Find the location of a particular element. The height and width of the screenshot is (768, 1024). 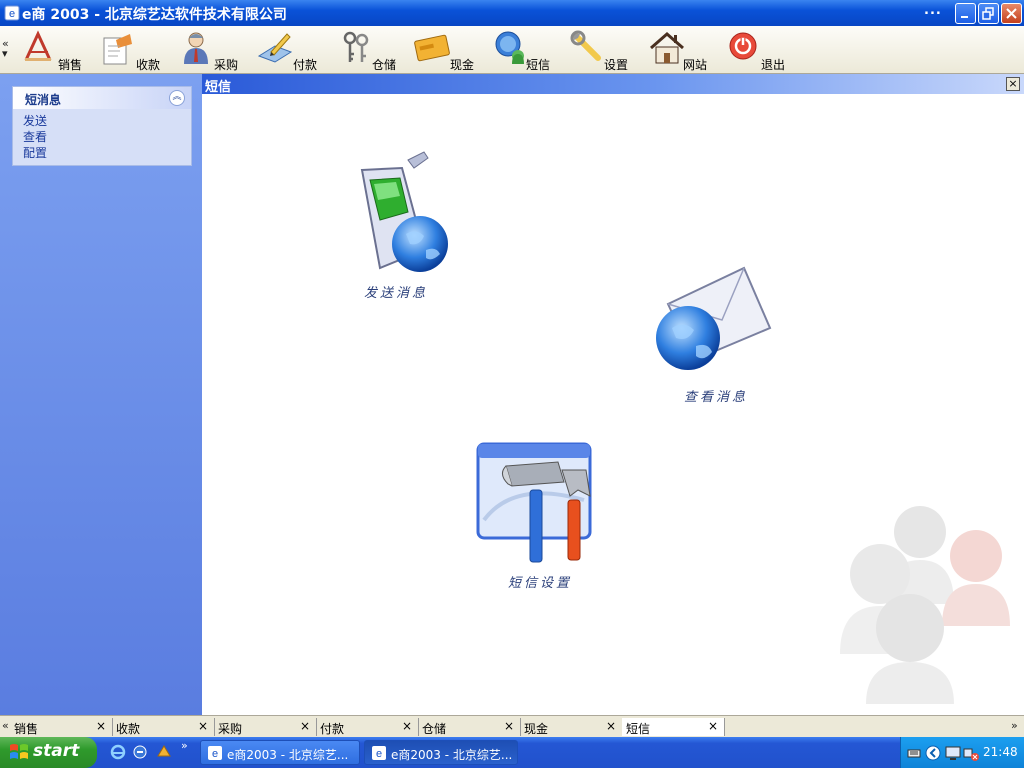

doc-tab-label: 短信 is located at coordinates (638, 729).